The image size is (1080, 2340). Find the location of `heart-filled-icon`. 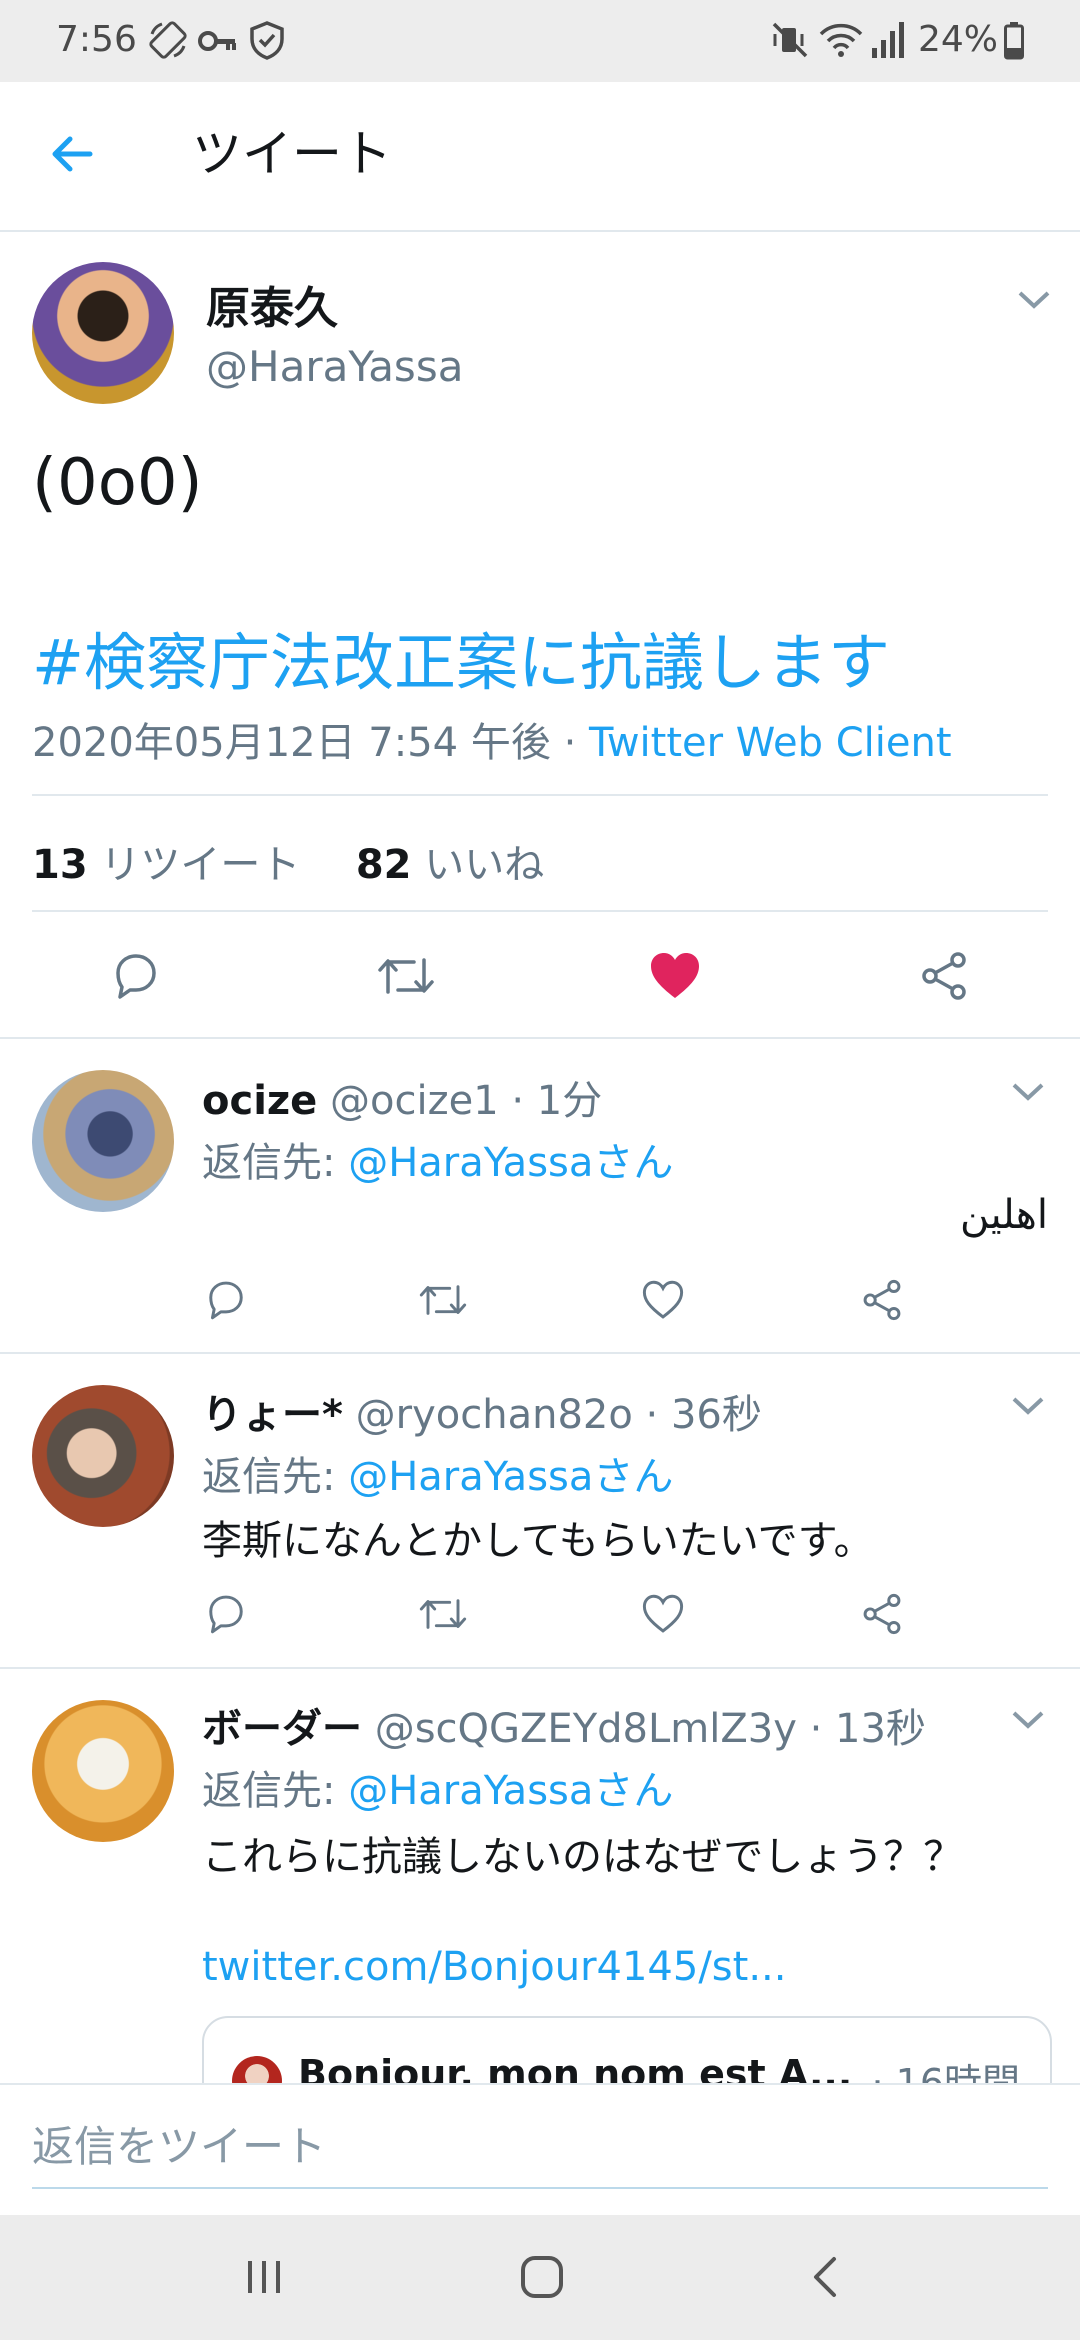

heart-filled-icon is located at coordinates (675, 976).